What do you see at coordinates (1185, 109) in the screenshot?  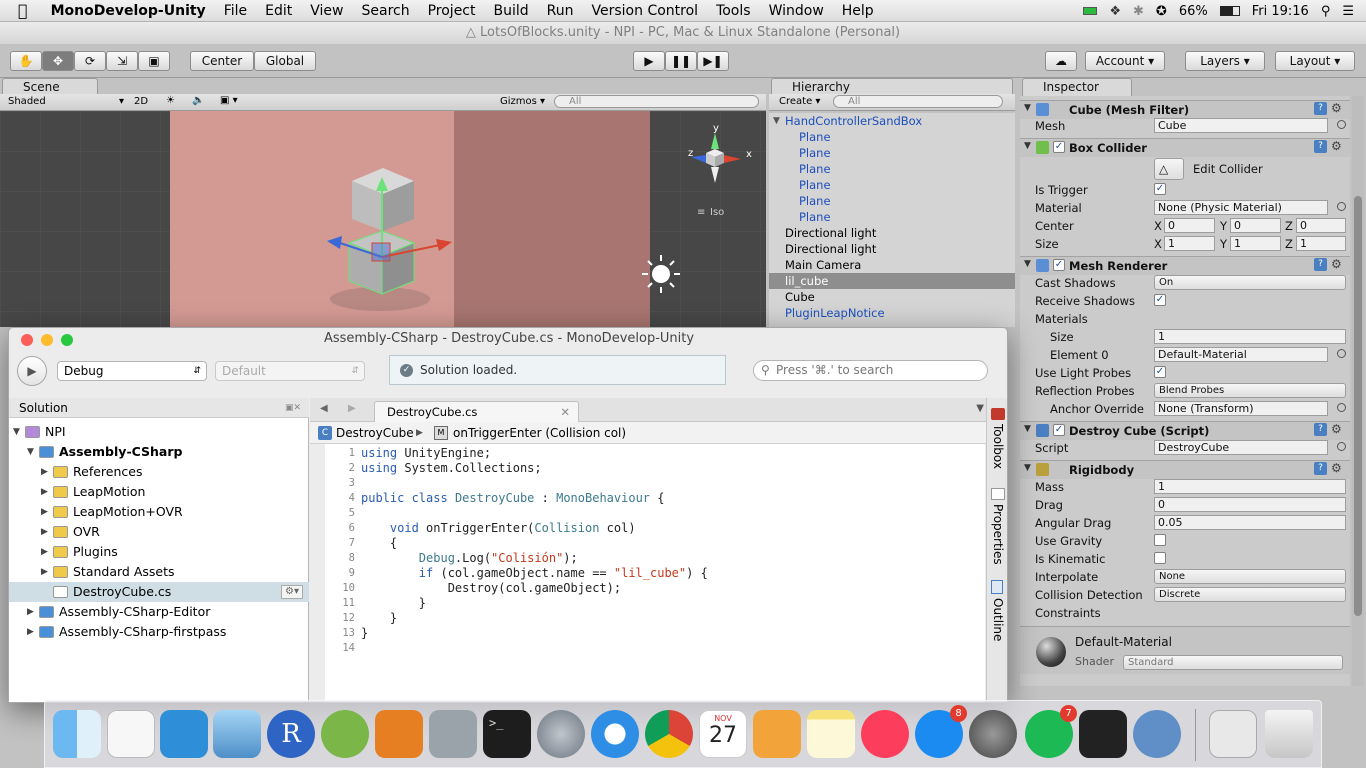 I see `mesh-filter-header: Cube (Mesh Filter)` at bounding box center [1185, 109].